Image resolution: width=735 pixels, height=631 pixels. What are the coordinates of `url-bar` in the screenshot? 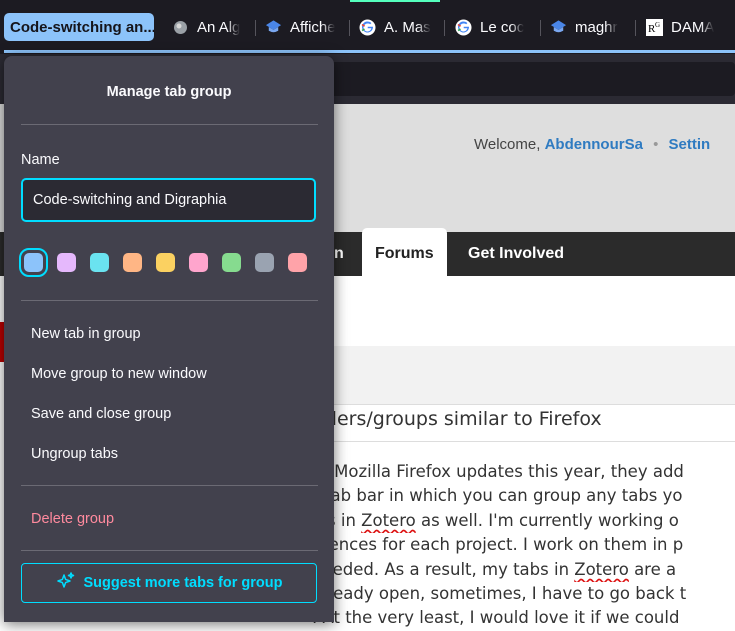 It's located at (532, 79).